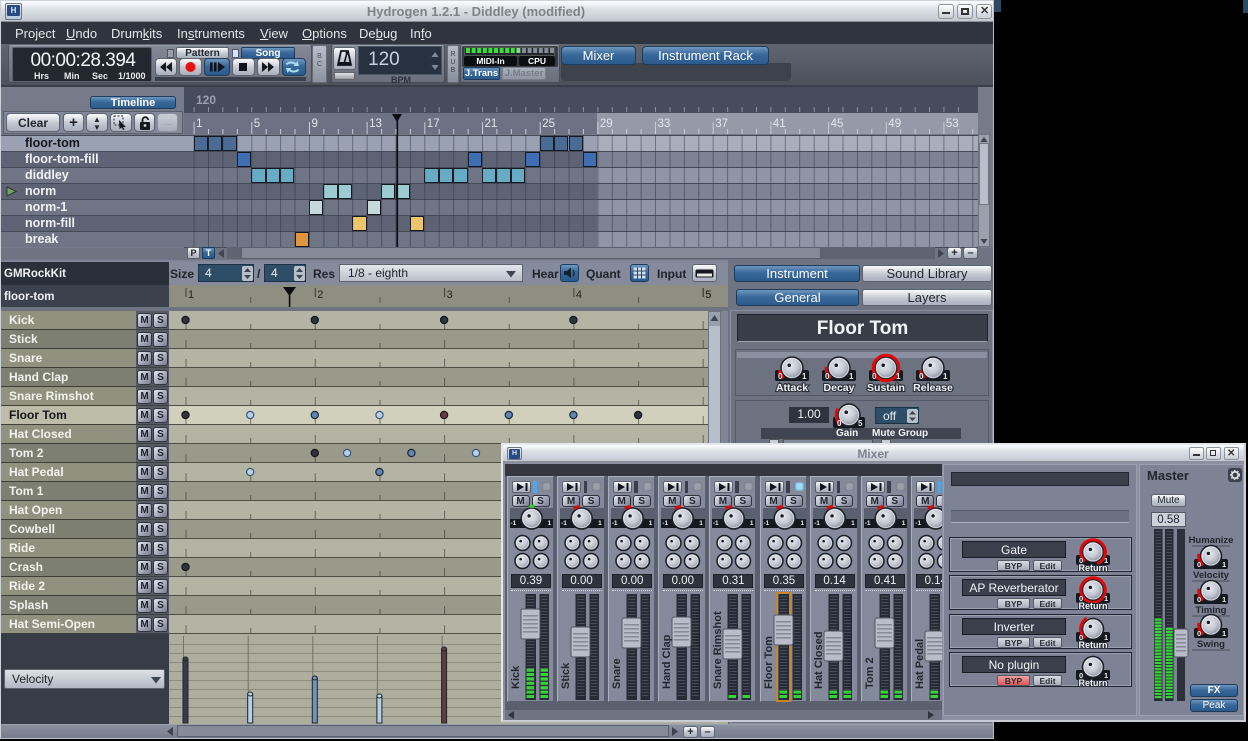 The image size is (1248, 741). Describe the element at coordinates (1211, 644) in the screenshot. I see `svg-text: Swing` at that location.